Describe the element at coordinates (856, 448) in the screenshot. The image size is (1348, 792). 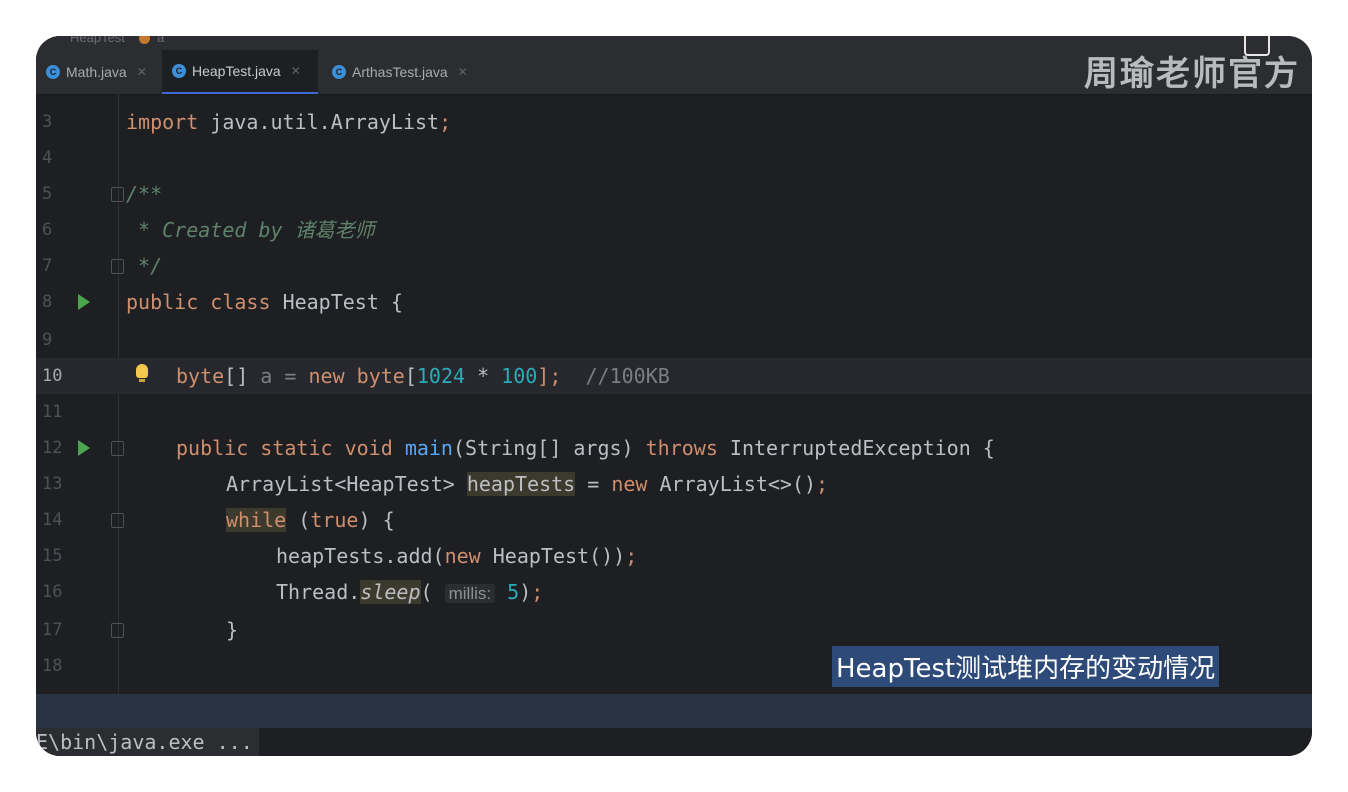
I see `code-text: InterruptedException {` at that location.